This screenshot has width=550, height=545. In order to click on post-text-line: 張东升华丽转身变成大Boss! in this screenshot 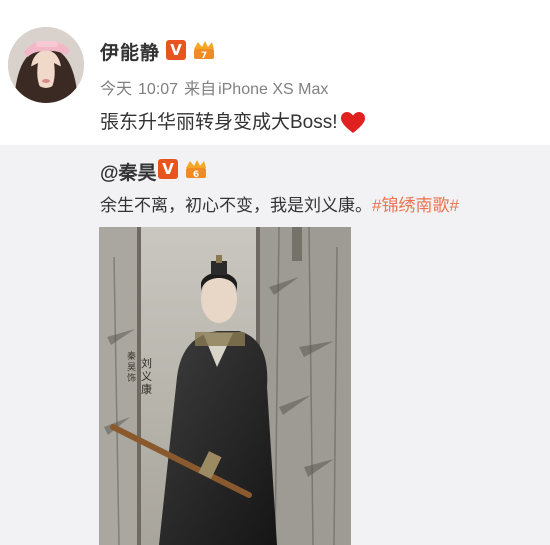, I will do `click(233, 121)`.